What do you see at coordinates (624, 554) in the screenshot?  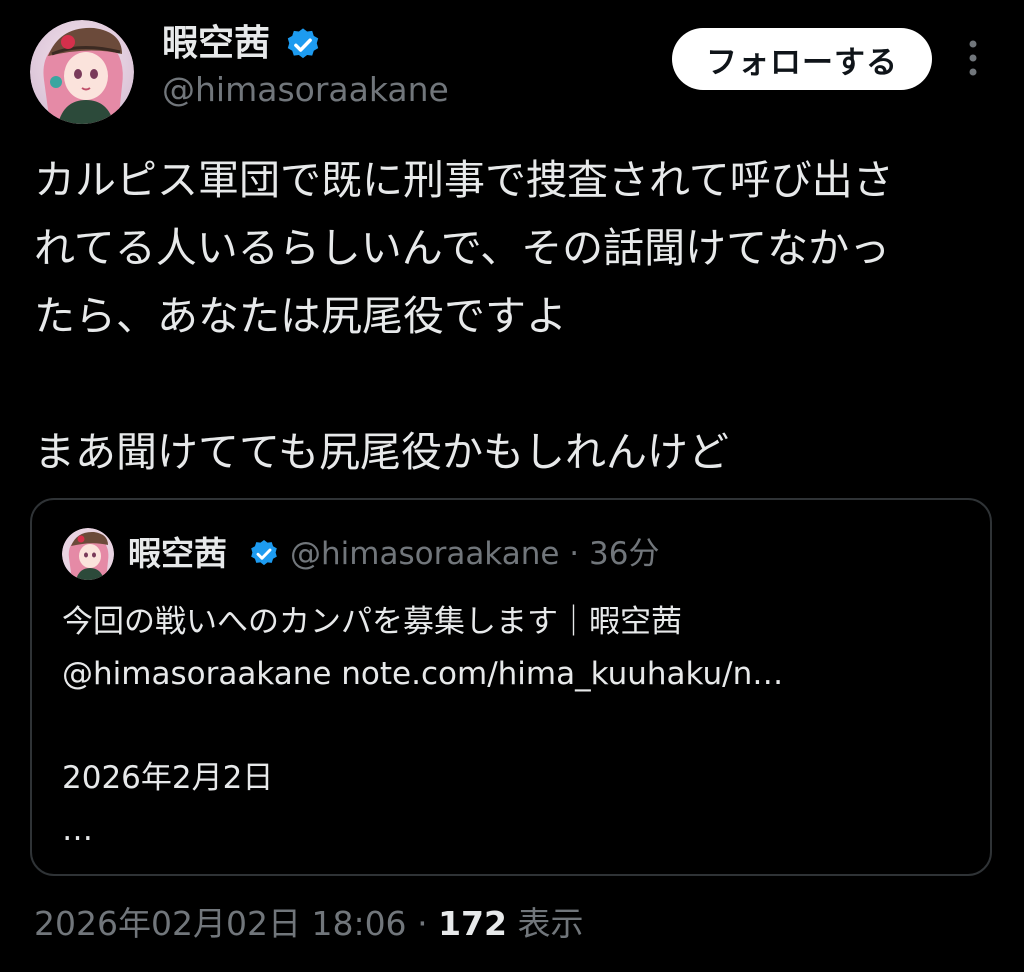 I see `quoted-time: 36分` at bounding box center [624, 554].